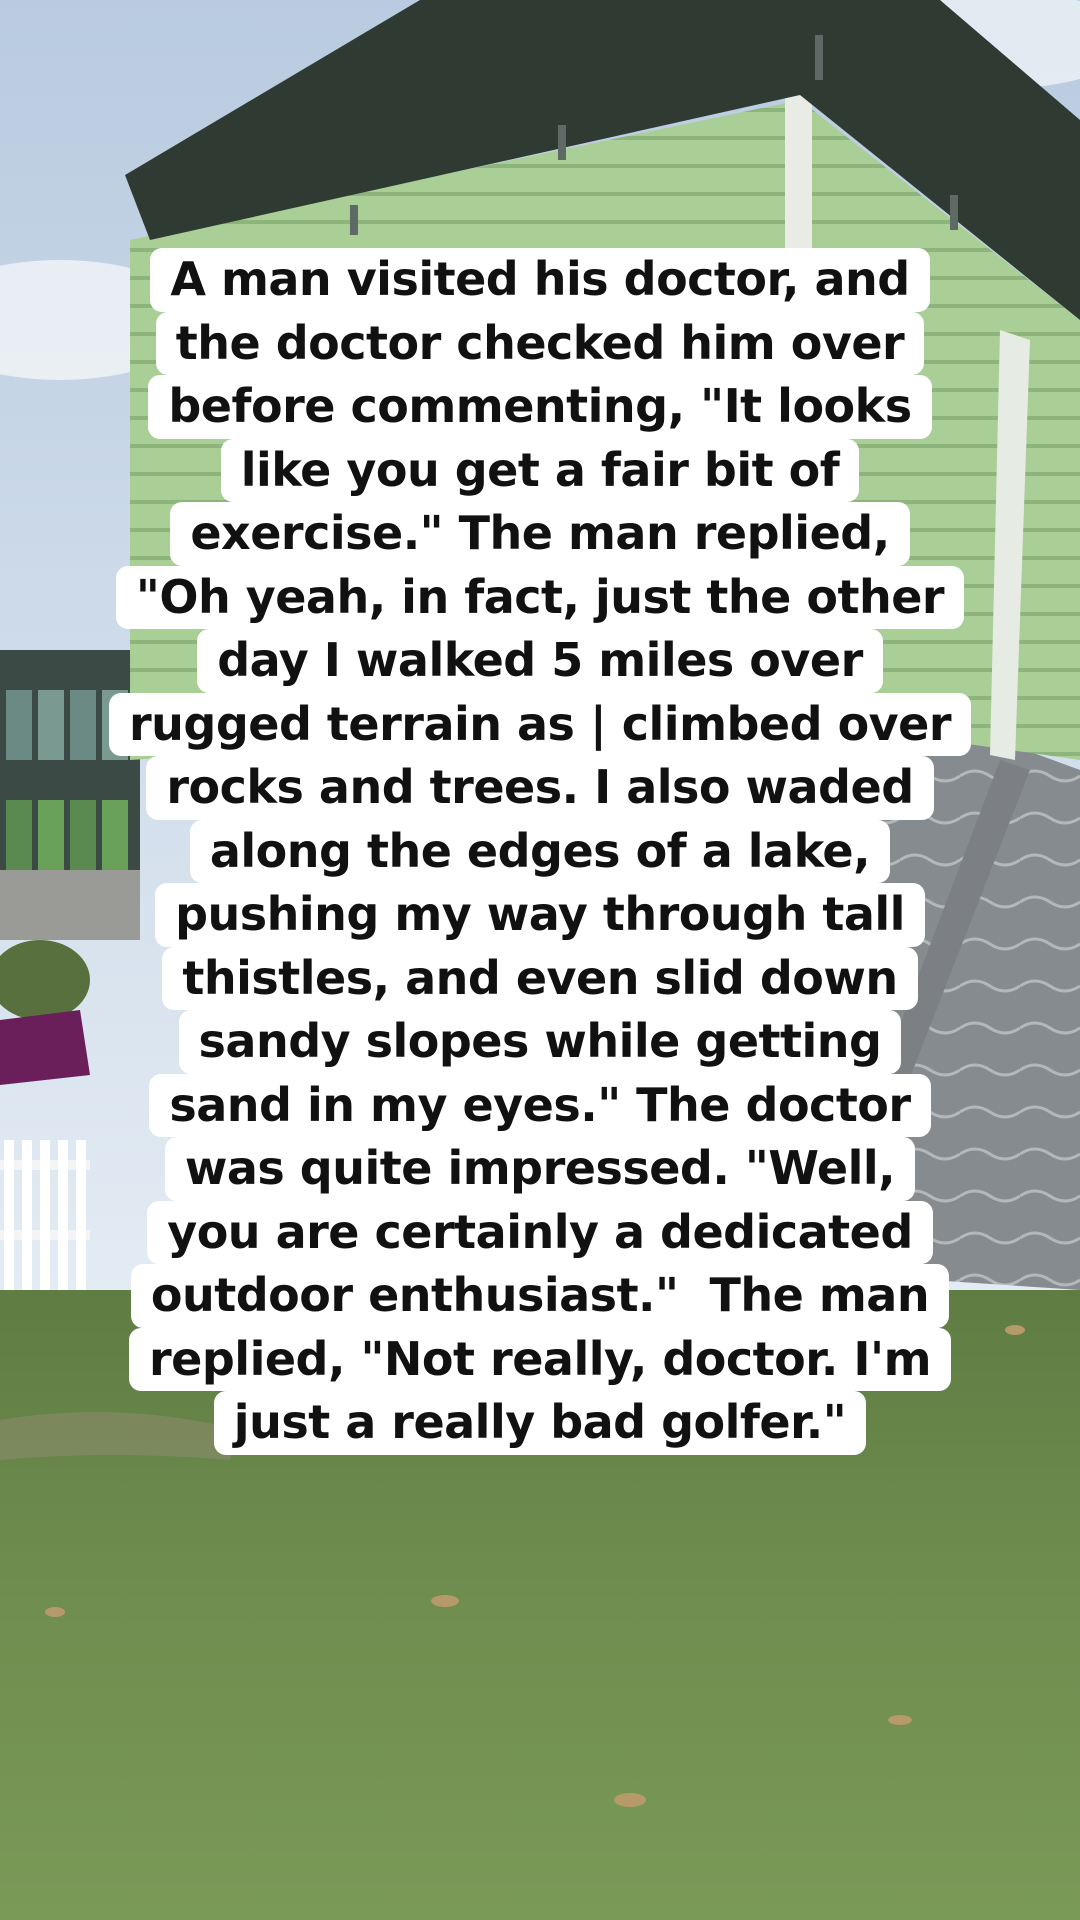 The width and height of the screenshot is (1080, 1920). What do you see at coordinates (540, 978) in the screenshot?
I see `caption-line: thistles, and even slid down` at bounding box center [540, 978].